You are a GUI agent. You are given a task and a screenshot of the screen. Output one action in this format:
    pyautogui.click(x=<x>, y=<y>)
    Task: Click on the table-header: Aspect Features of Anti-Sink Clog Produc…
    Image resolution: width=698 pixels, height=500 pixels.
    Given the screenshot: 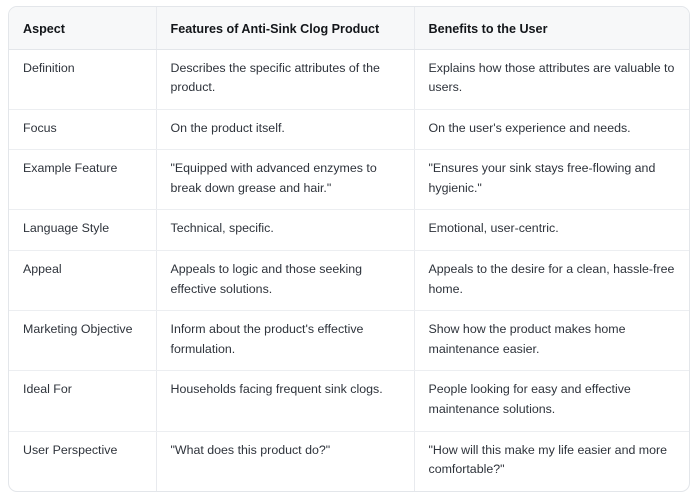 What is the action you would take?
    pyautogui.click(x=349, y=28)
    